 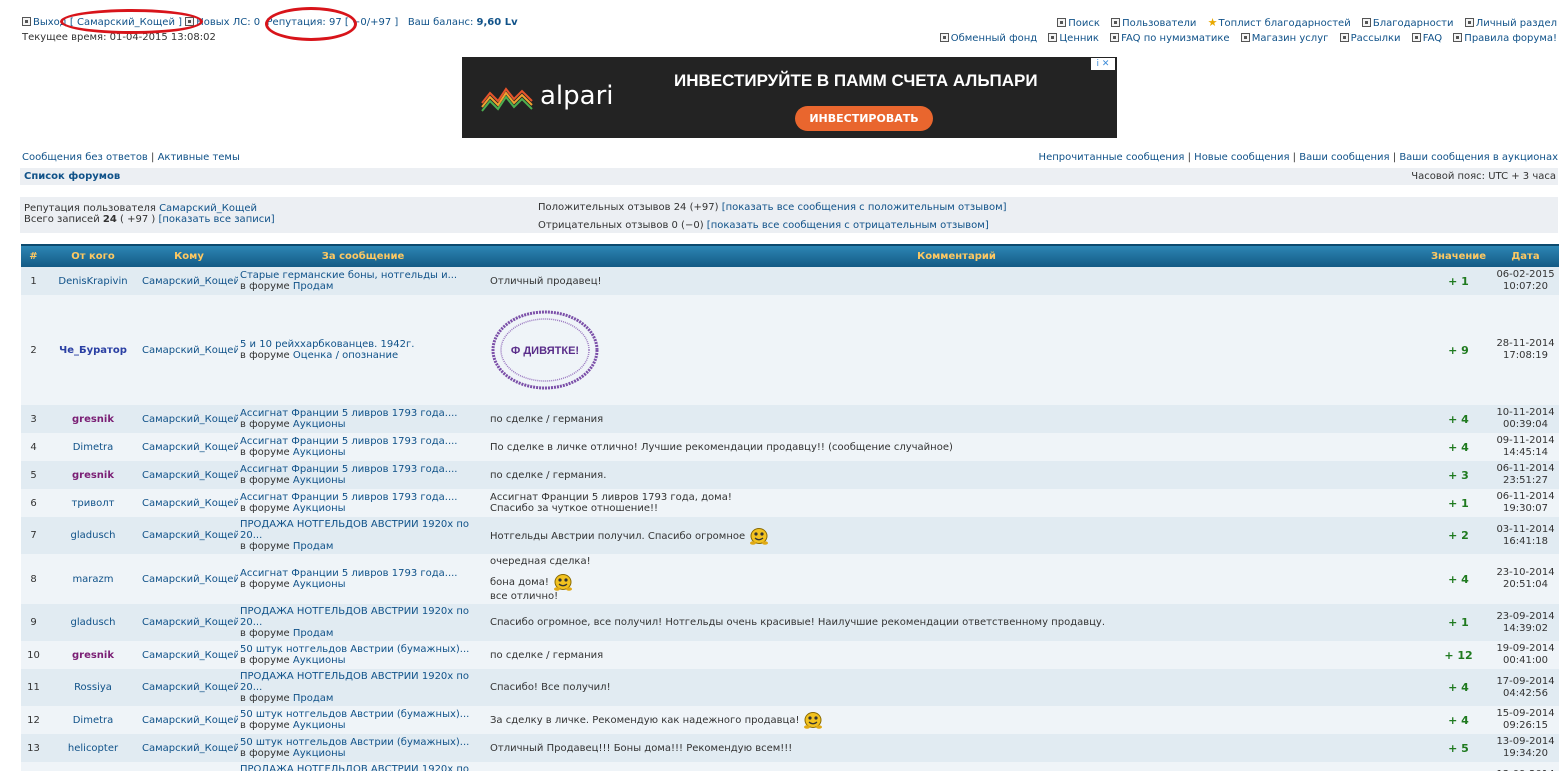 I want to click on your-posts-link: Ваши сообщения, so click(x=1344, y=157).